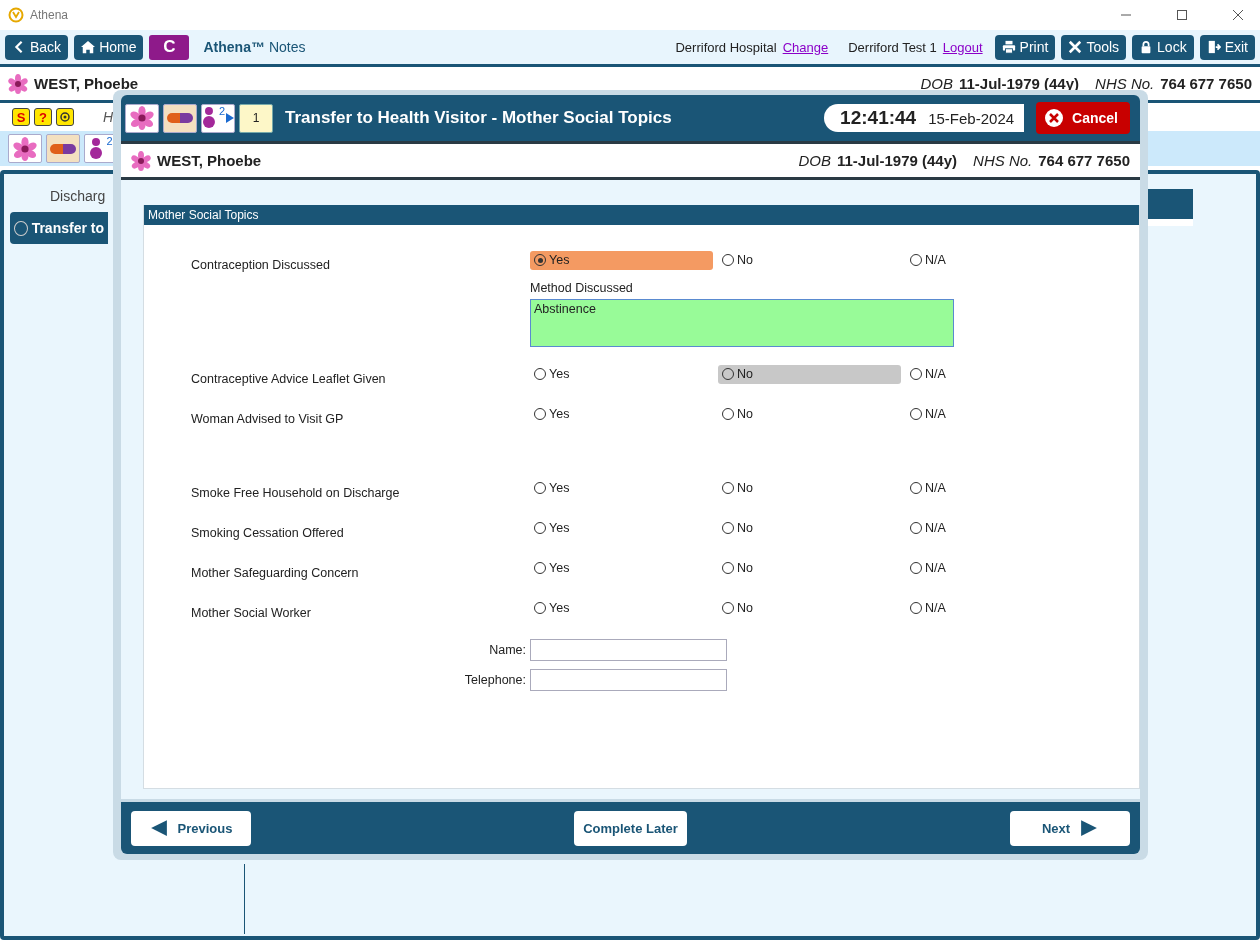 Image resolution: width=1260 pixels, height=940 pixels. I want to click on question-label: Woman Advised to Visit GP, so click(268, 418).